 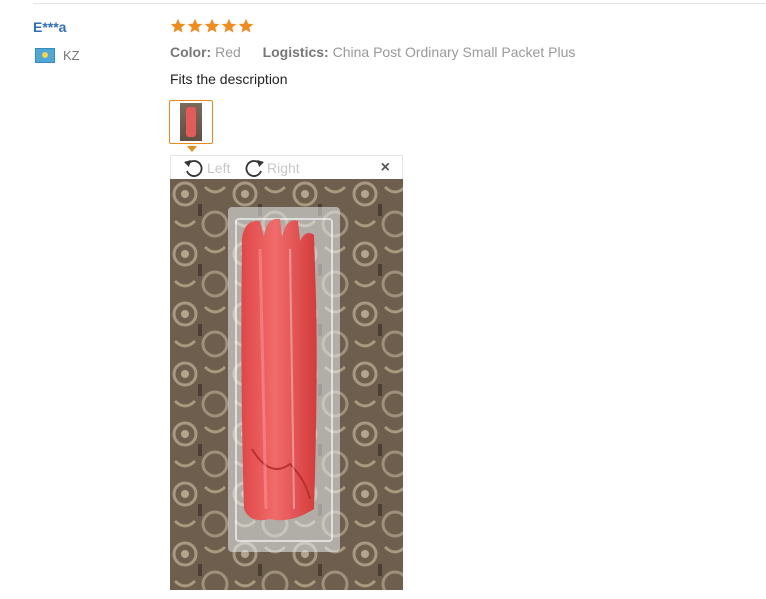 What do you see at coordinates (206, 168) in the screenshot?
I see `rotate-left-button: Left` at bounding box center [206, 168].